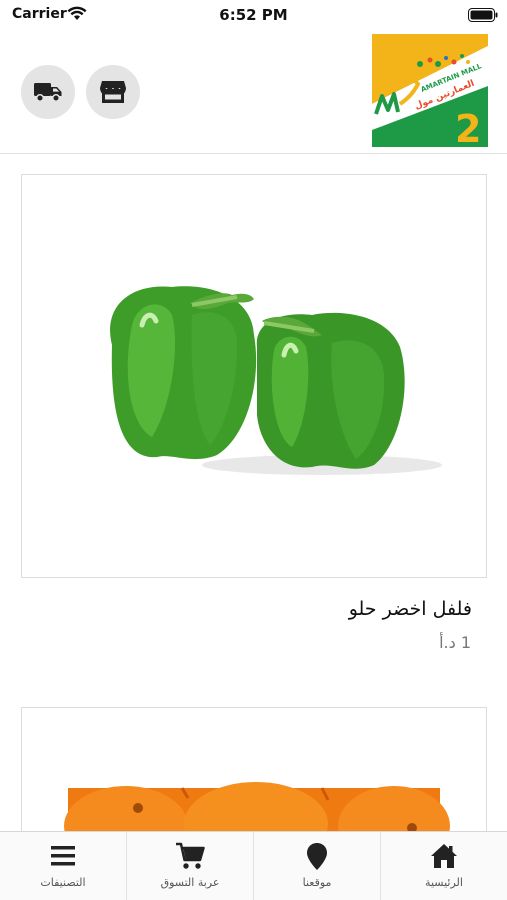  I want to click on status-time: 6:52 PM, so click(253, 15).